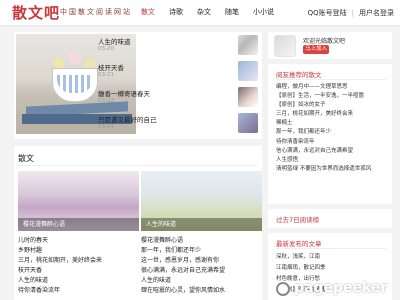  Describe the element at coordinates (332, 105) in the screenshot. I see `recommend-link: 【原创】如冰的女子` at that location.